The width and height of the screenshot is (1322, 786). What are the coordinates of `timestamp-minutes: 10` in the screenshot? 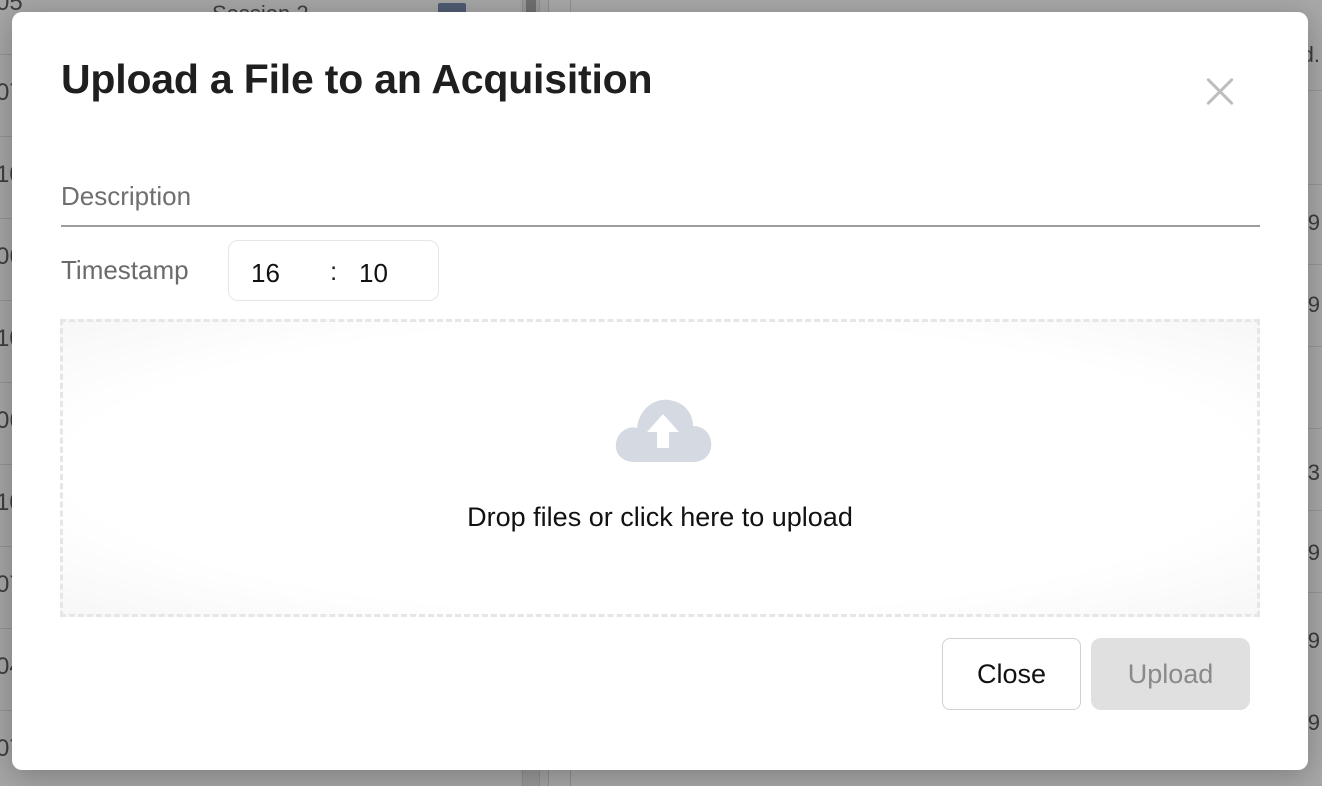 It's located at (373, 273).